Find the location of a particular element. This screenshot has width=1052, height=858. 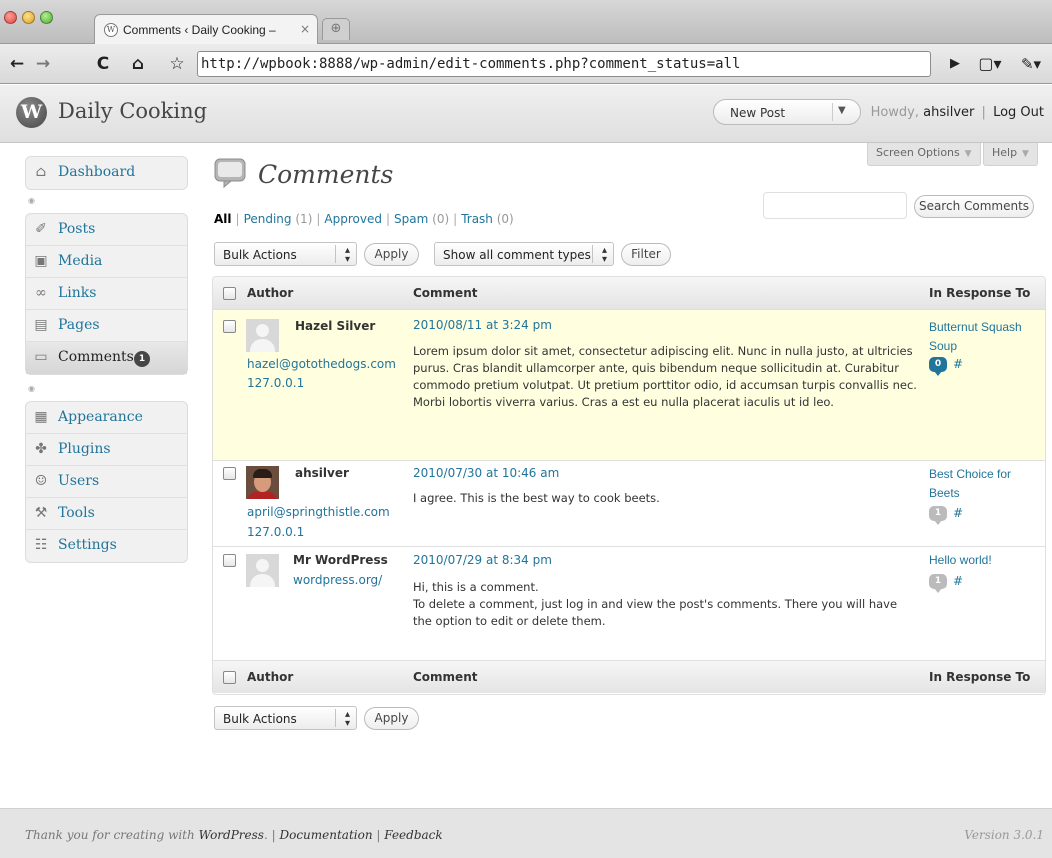

sidebar-item-plugins: ✤ Plugins is located at coordinates (106, 450).